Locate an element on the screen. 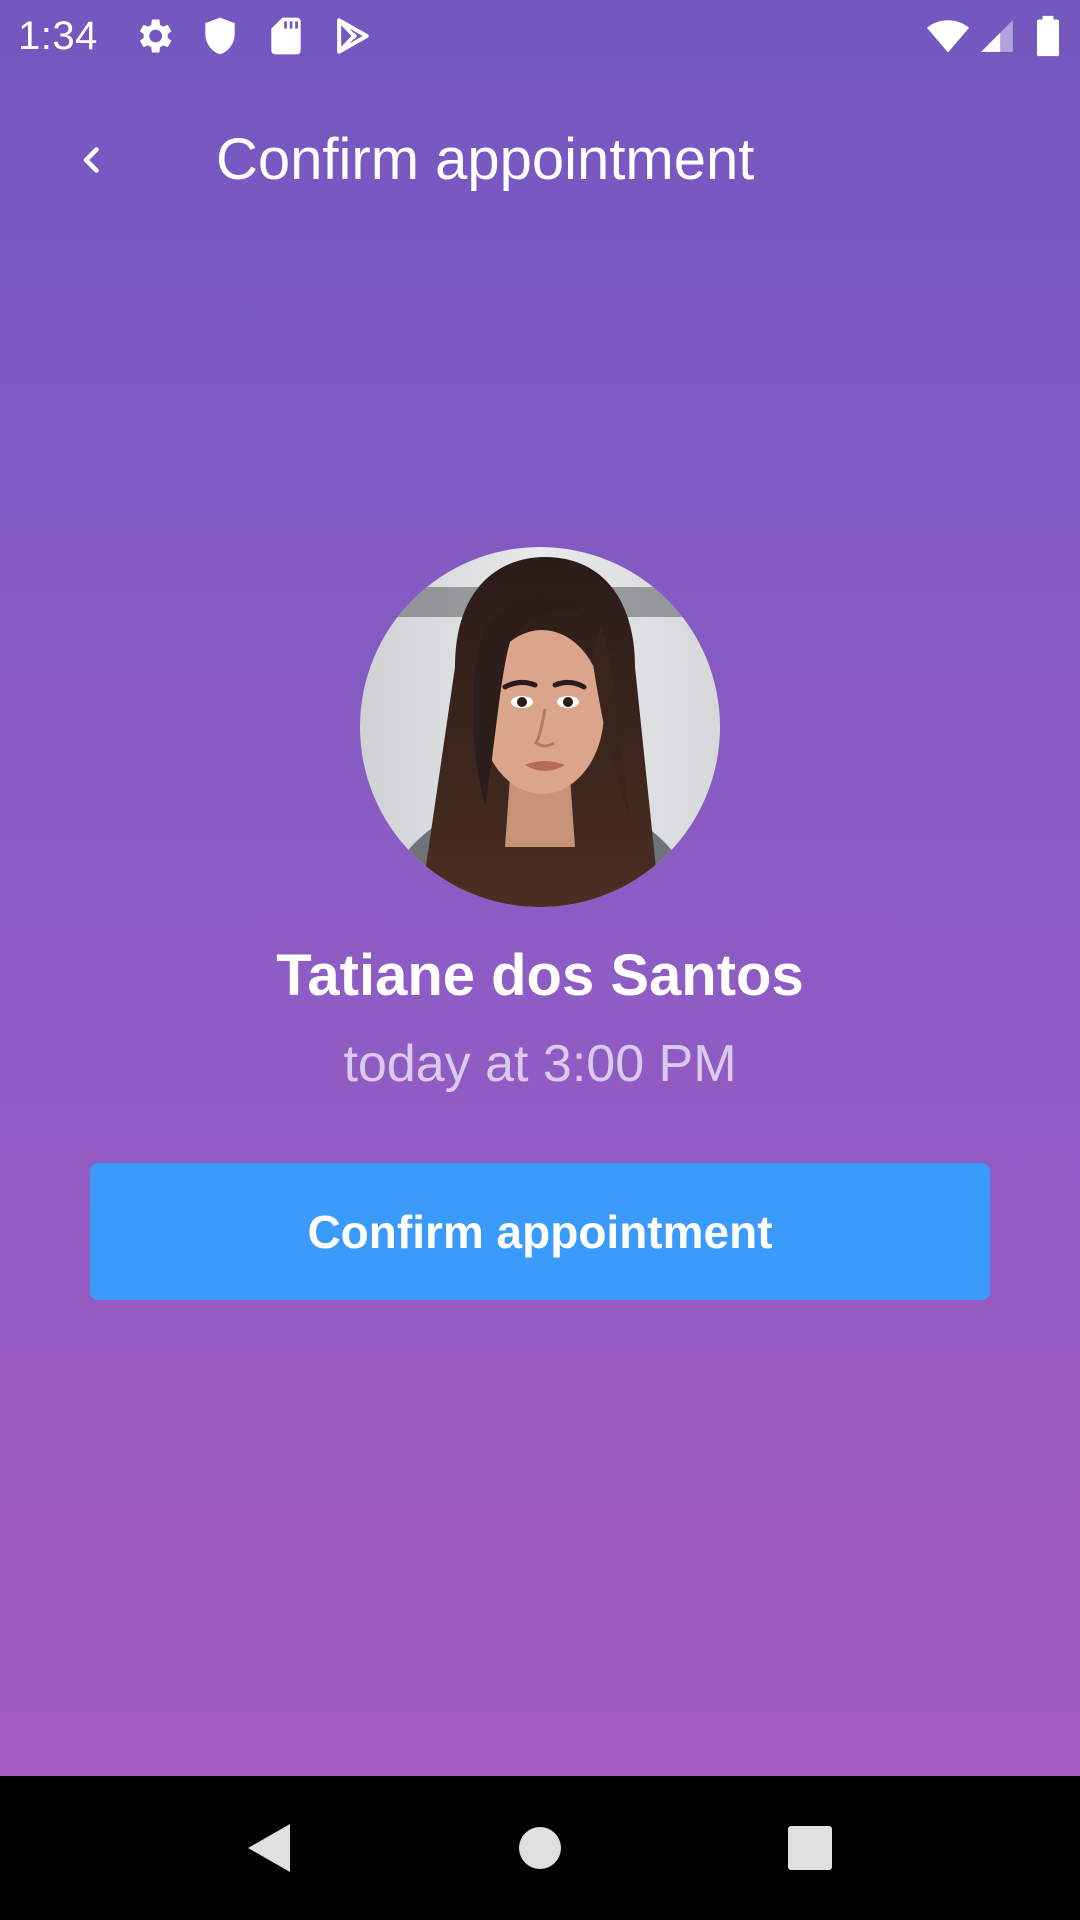 The image size is (1080, 1920). back-triangle-icon is located at coordinates (268, 1848).